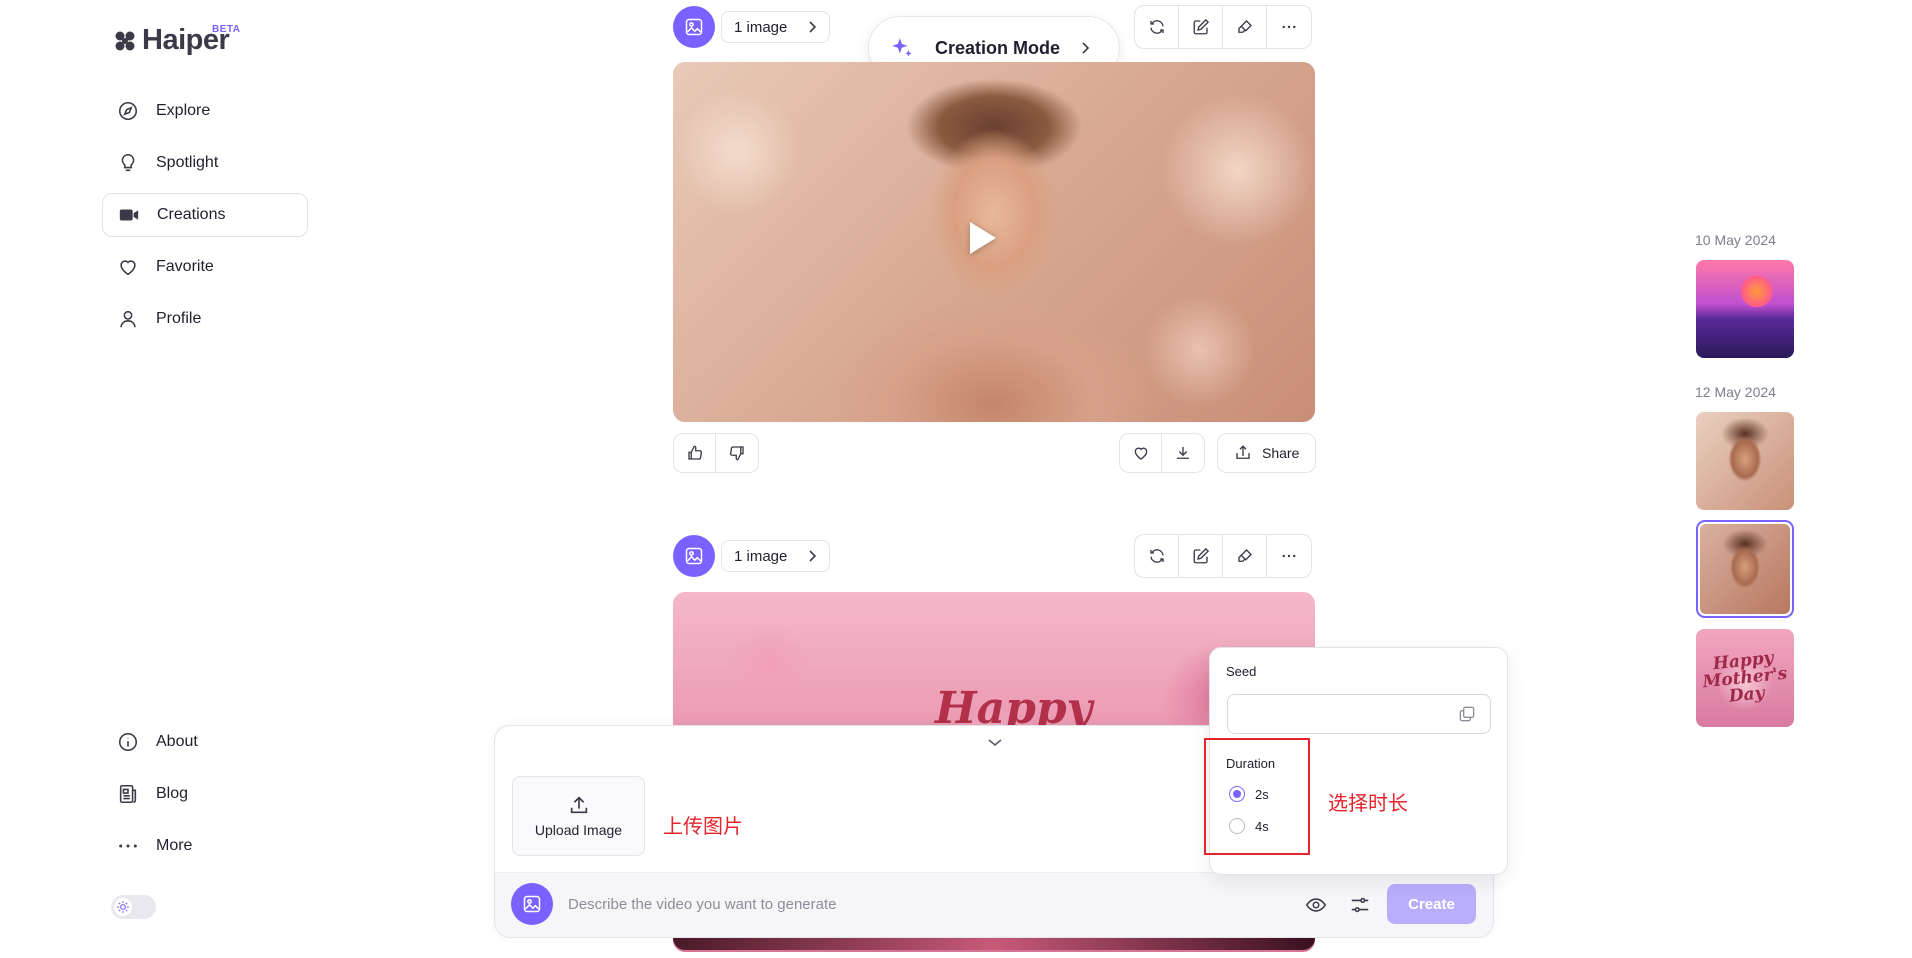 Image resolution: width=1912 pixels, height=958 pixels. What do you see at coordinates (172, 793) in the screenshot?
I see `sidebar-item-label: Blog` at bounding box center [172, 793].